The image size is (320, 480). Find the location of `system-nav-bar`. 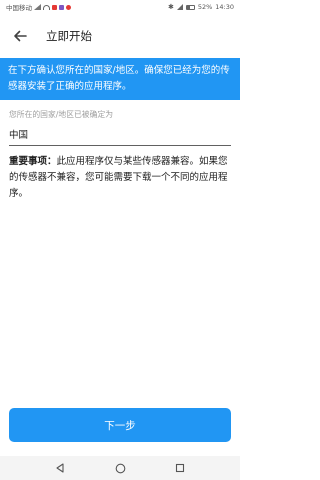

system-nav-bar is located at coordinates (120, 468).